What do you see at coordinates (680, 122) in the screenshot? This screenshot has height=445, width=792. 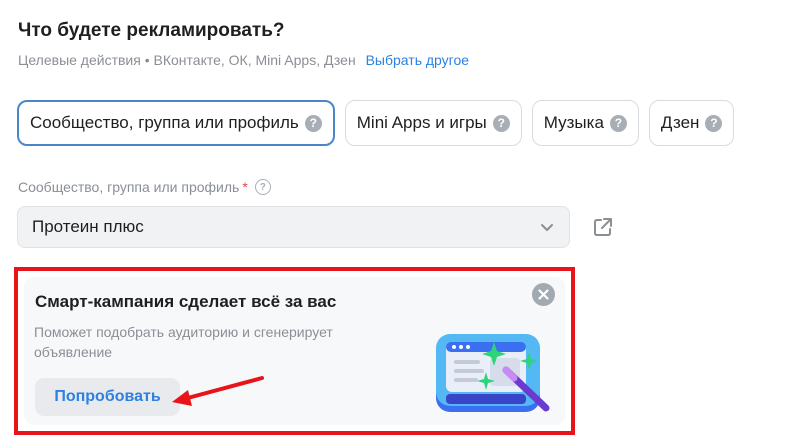 I see `chip-label: Дзен` at bounding box center [680, 122].